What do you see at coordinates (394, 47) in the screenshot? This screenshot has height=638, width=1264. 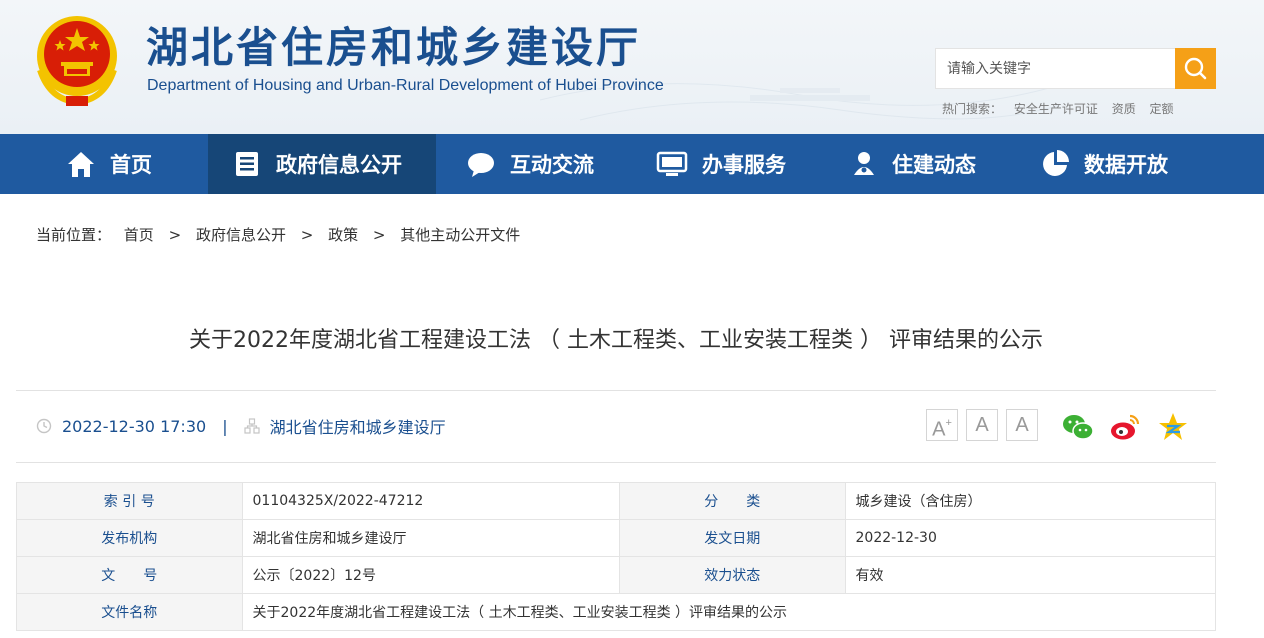 I see `site-title: 湖北省住房和城乡建设厅` at bounding box center [394, 47].